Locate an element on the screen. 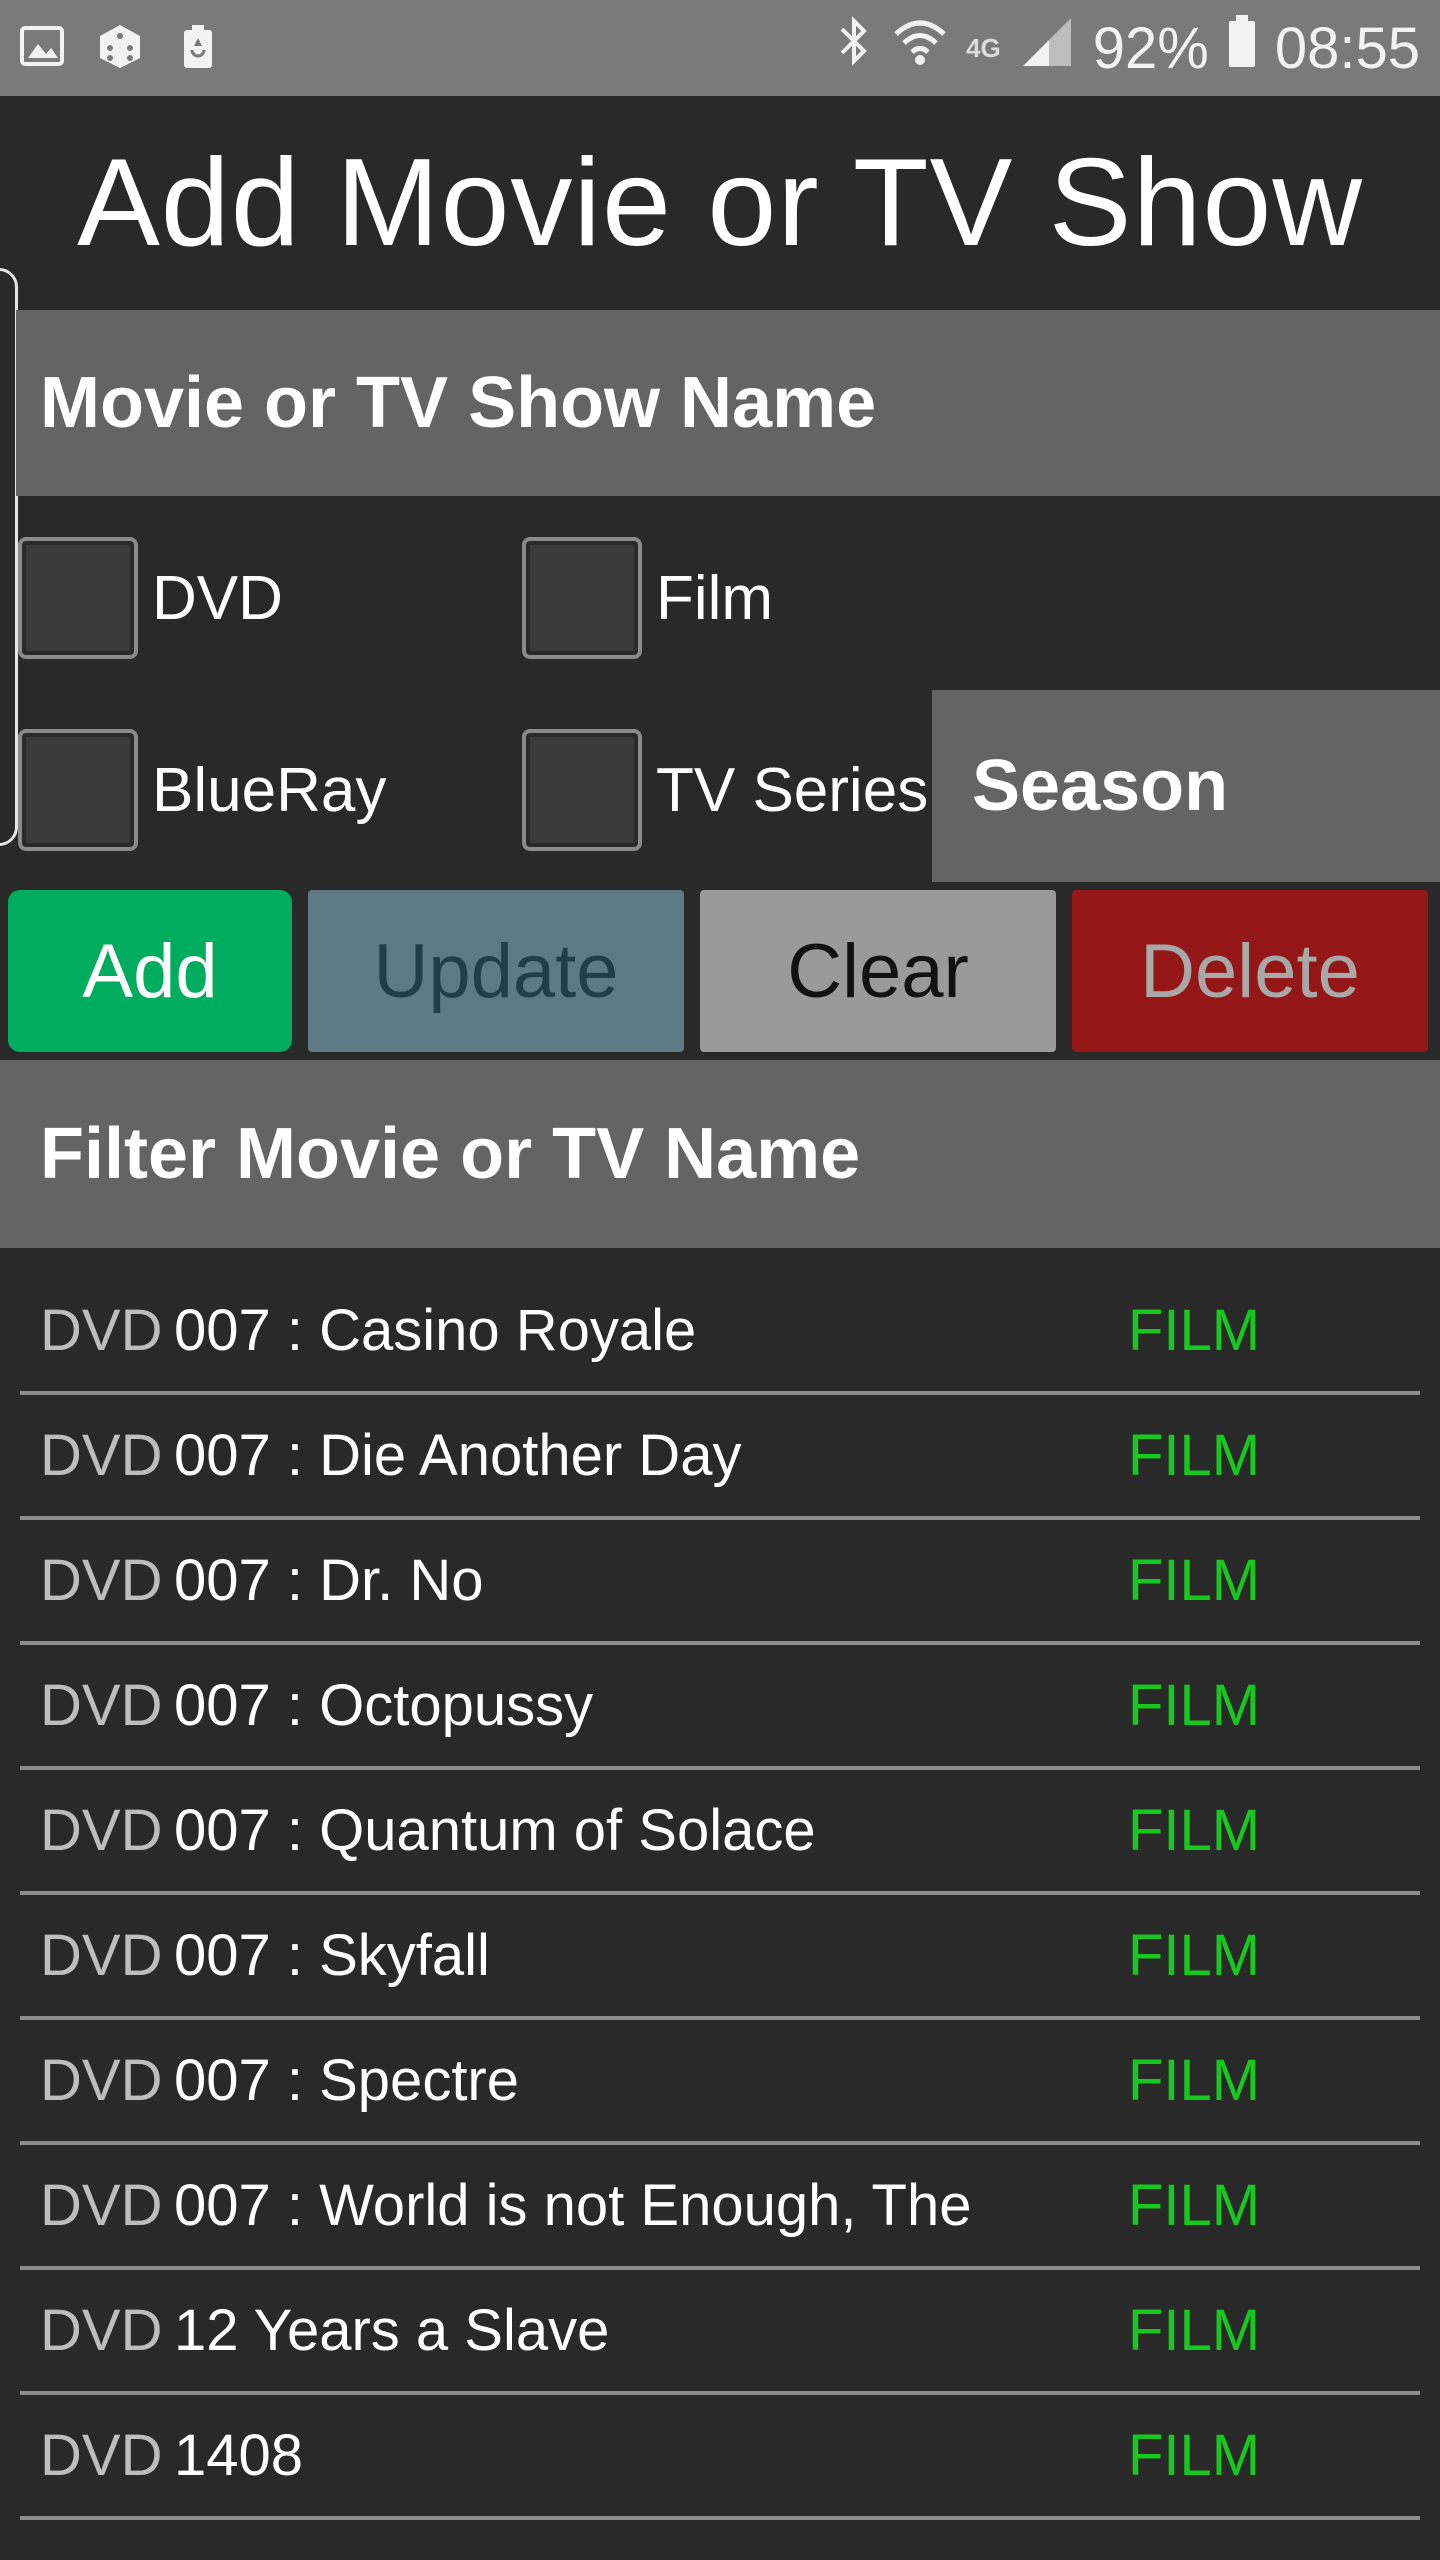 This screenshot has width=1440, height=2560. tv-series-checkbox: TV Series is located at coordinates (725, 790).